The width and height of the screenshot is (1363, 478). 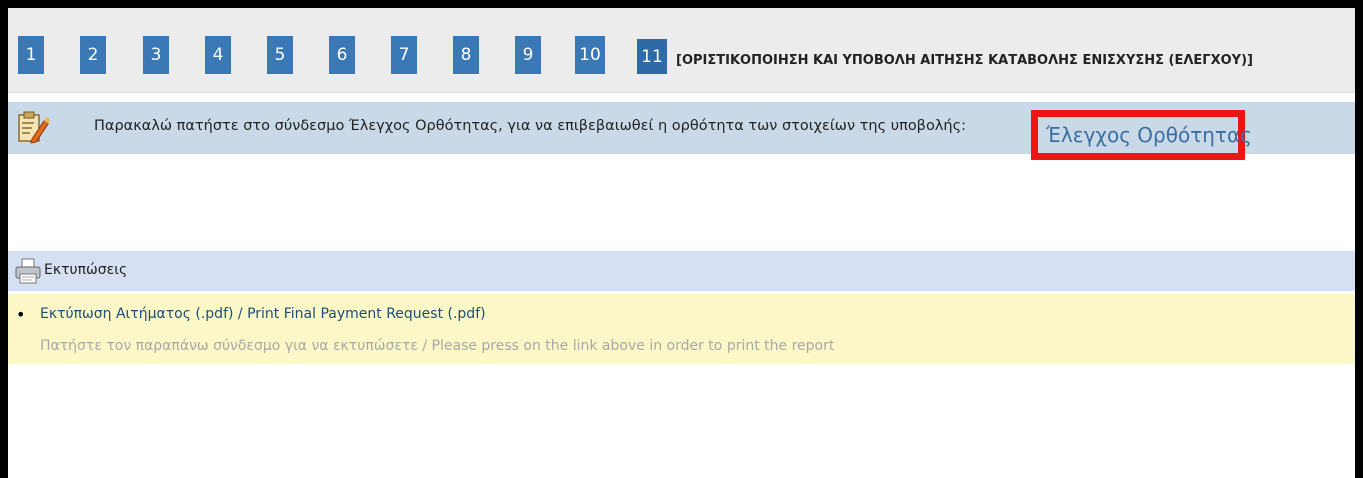 I want to click on step-1-button: 1, so click(x=31, y=55).